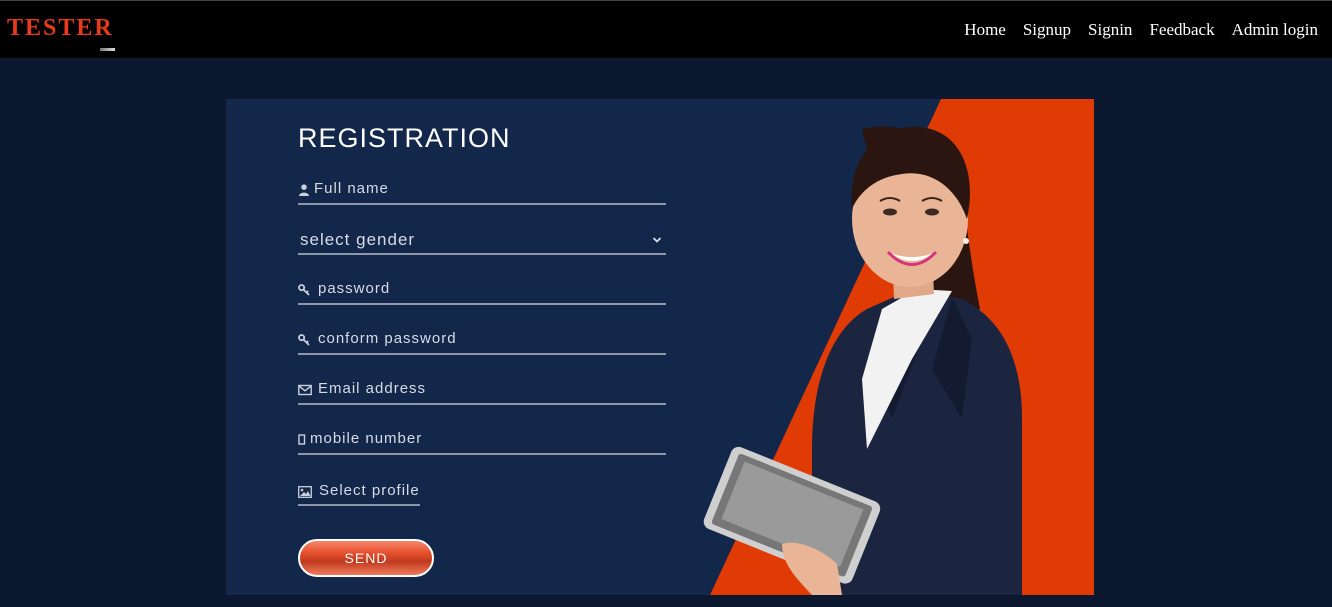 Image resolution: width=1332 pixels, height=607 pixels. Describe the element at coordinates (985, 30) in the screenshot. I see `nav-home: Home` at that location.